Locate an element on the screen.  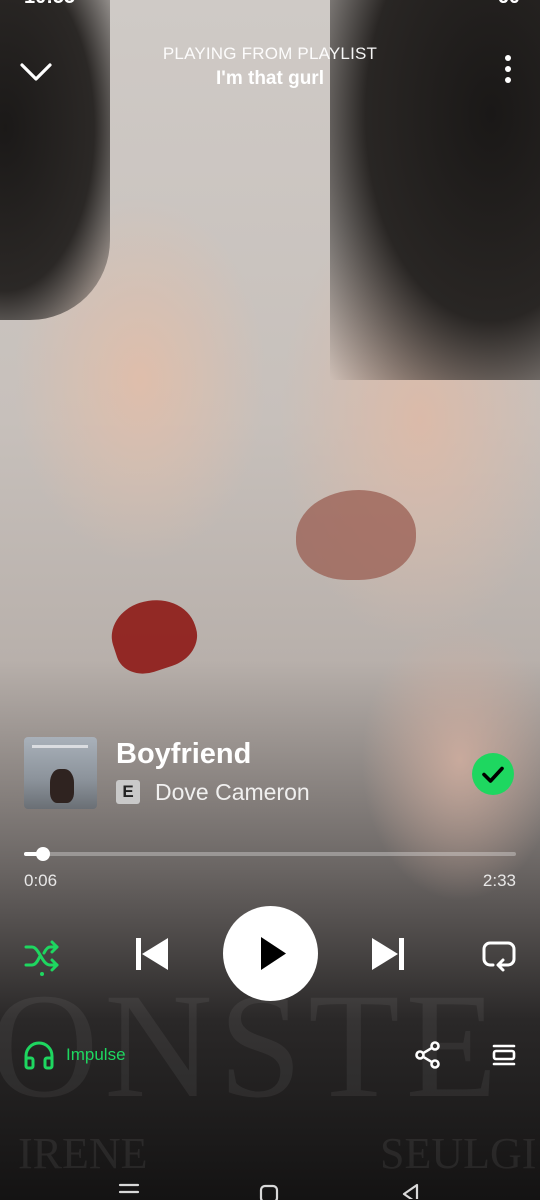
album-cover-thumbnail is located at coordinates (60, 773).